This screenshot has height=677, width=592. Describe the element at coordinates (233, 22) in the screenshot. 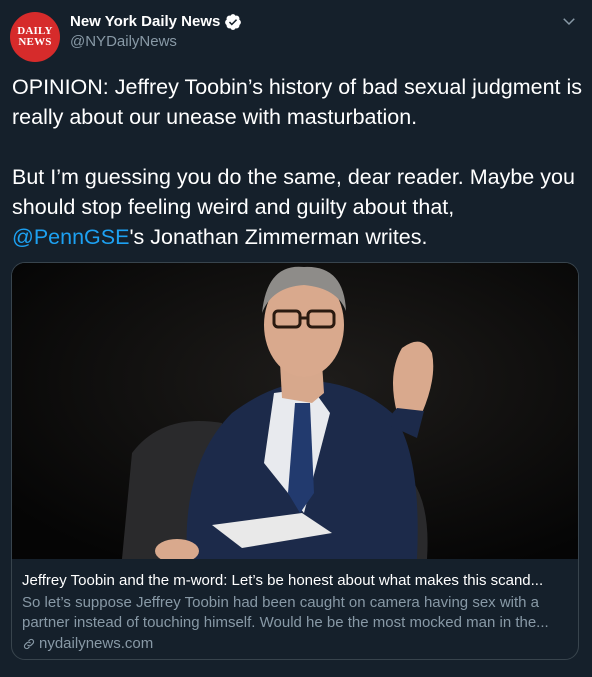

I see `verified-badge-icon` at that location.